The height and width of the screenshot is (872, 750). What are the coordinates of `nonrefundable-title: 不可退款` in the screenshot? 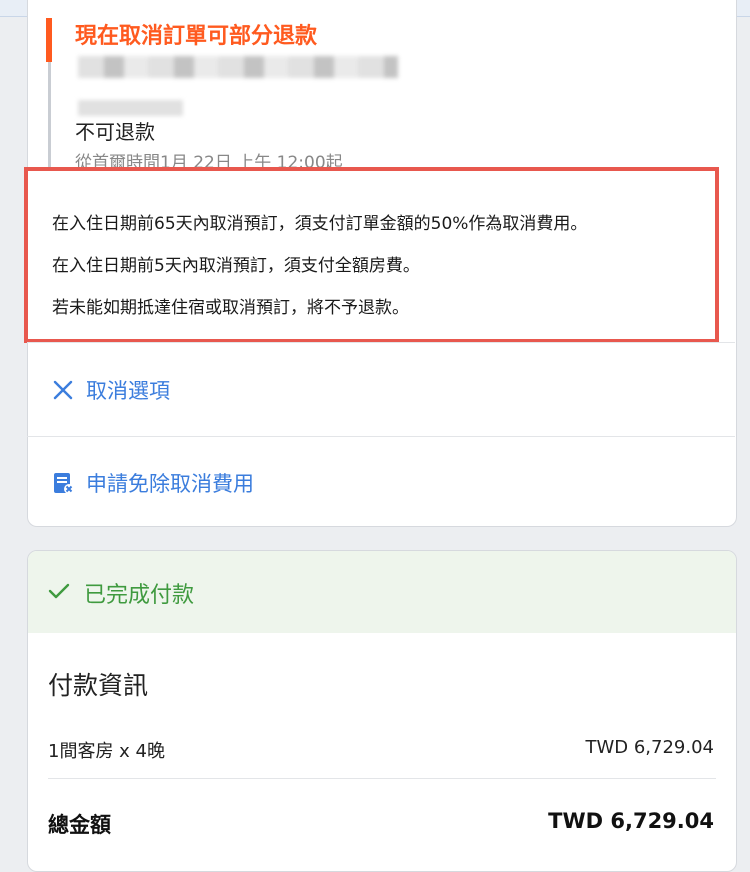 It's located at (115, 132).